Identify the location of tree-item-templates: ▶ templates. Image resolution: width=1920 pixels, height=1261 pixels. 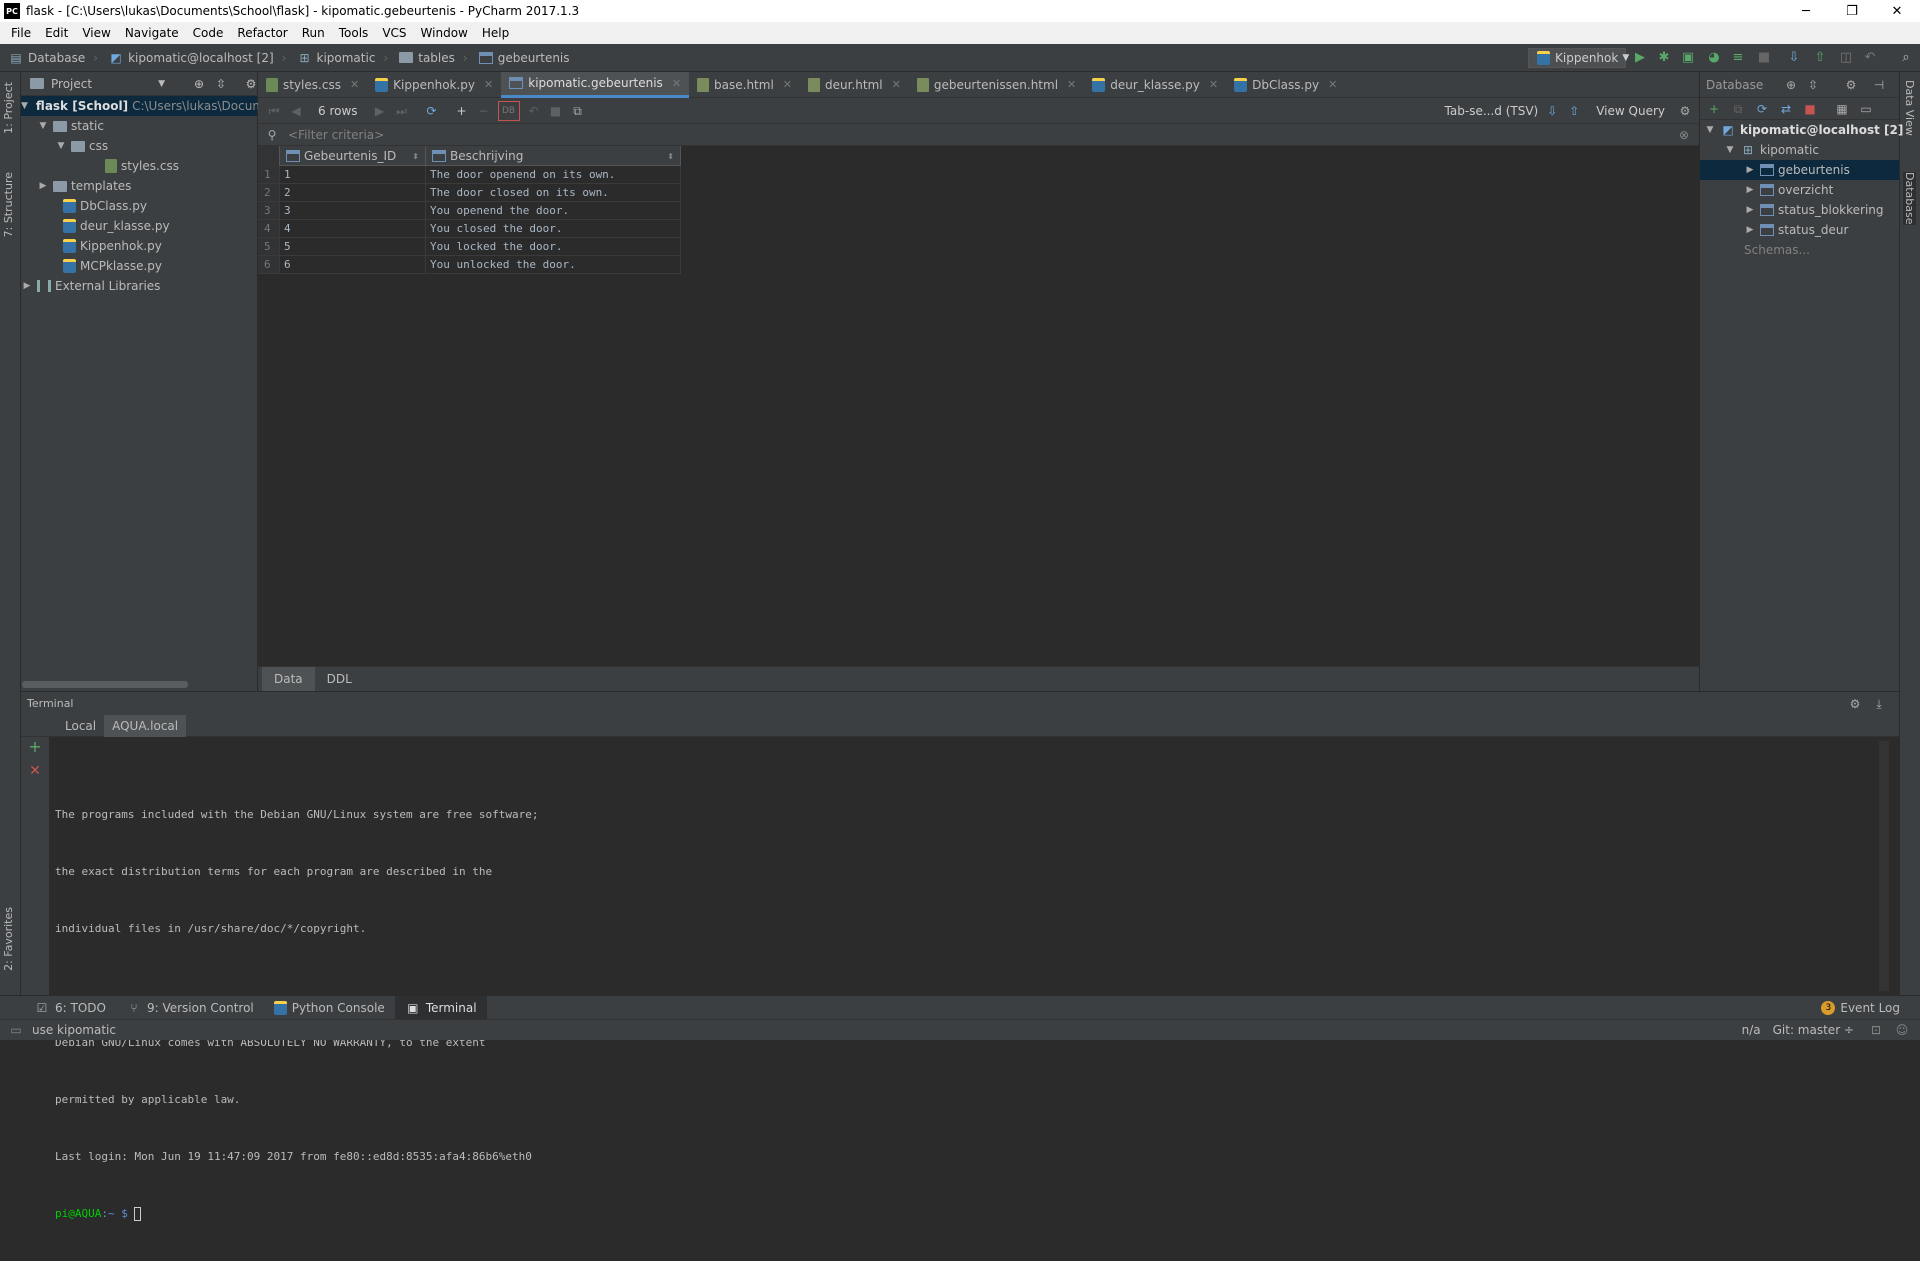
(84, 186).